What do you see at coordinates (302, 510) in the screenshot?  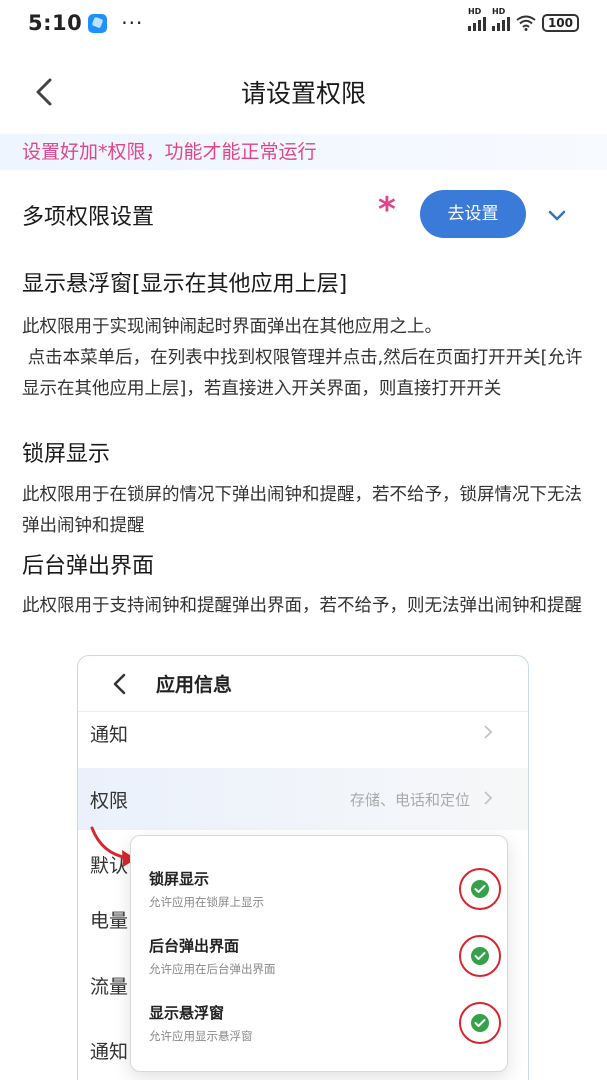 I see `section-desc-lockscreen: 此权限用于在锁屏的情况下弹出闹钟和提醒，若不给予，锁屏情况下无法弹出闹钟和提醒` at bounding box center [302, 510].